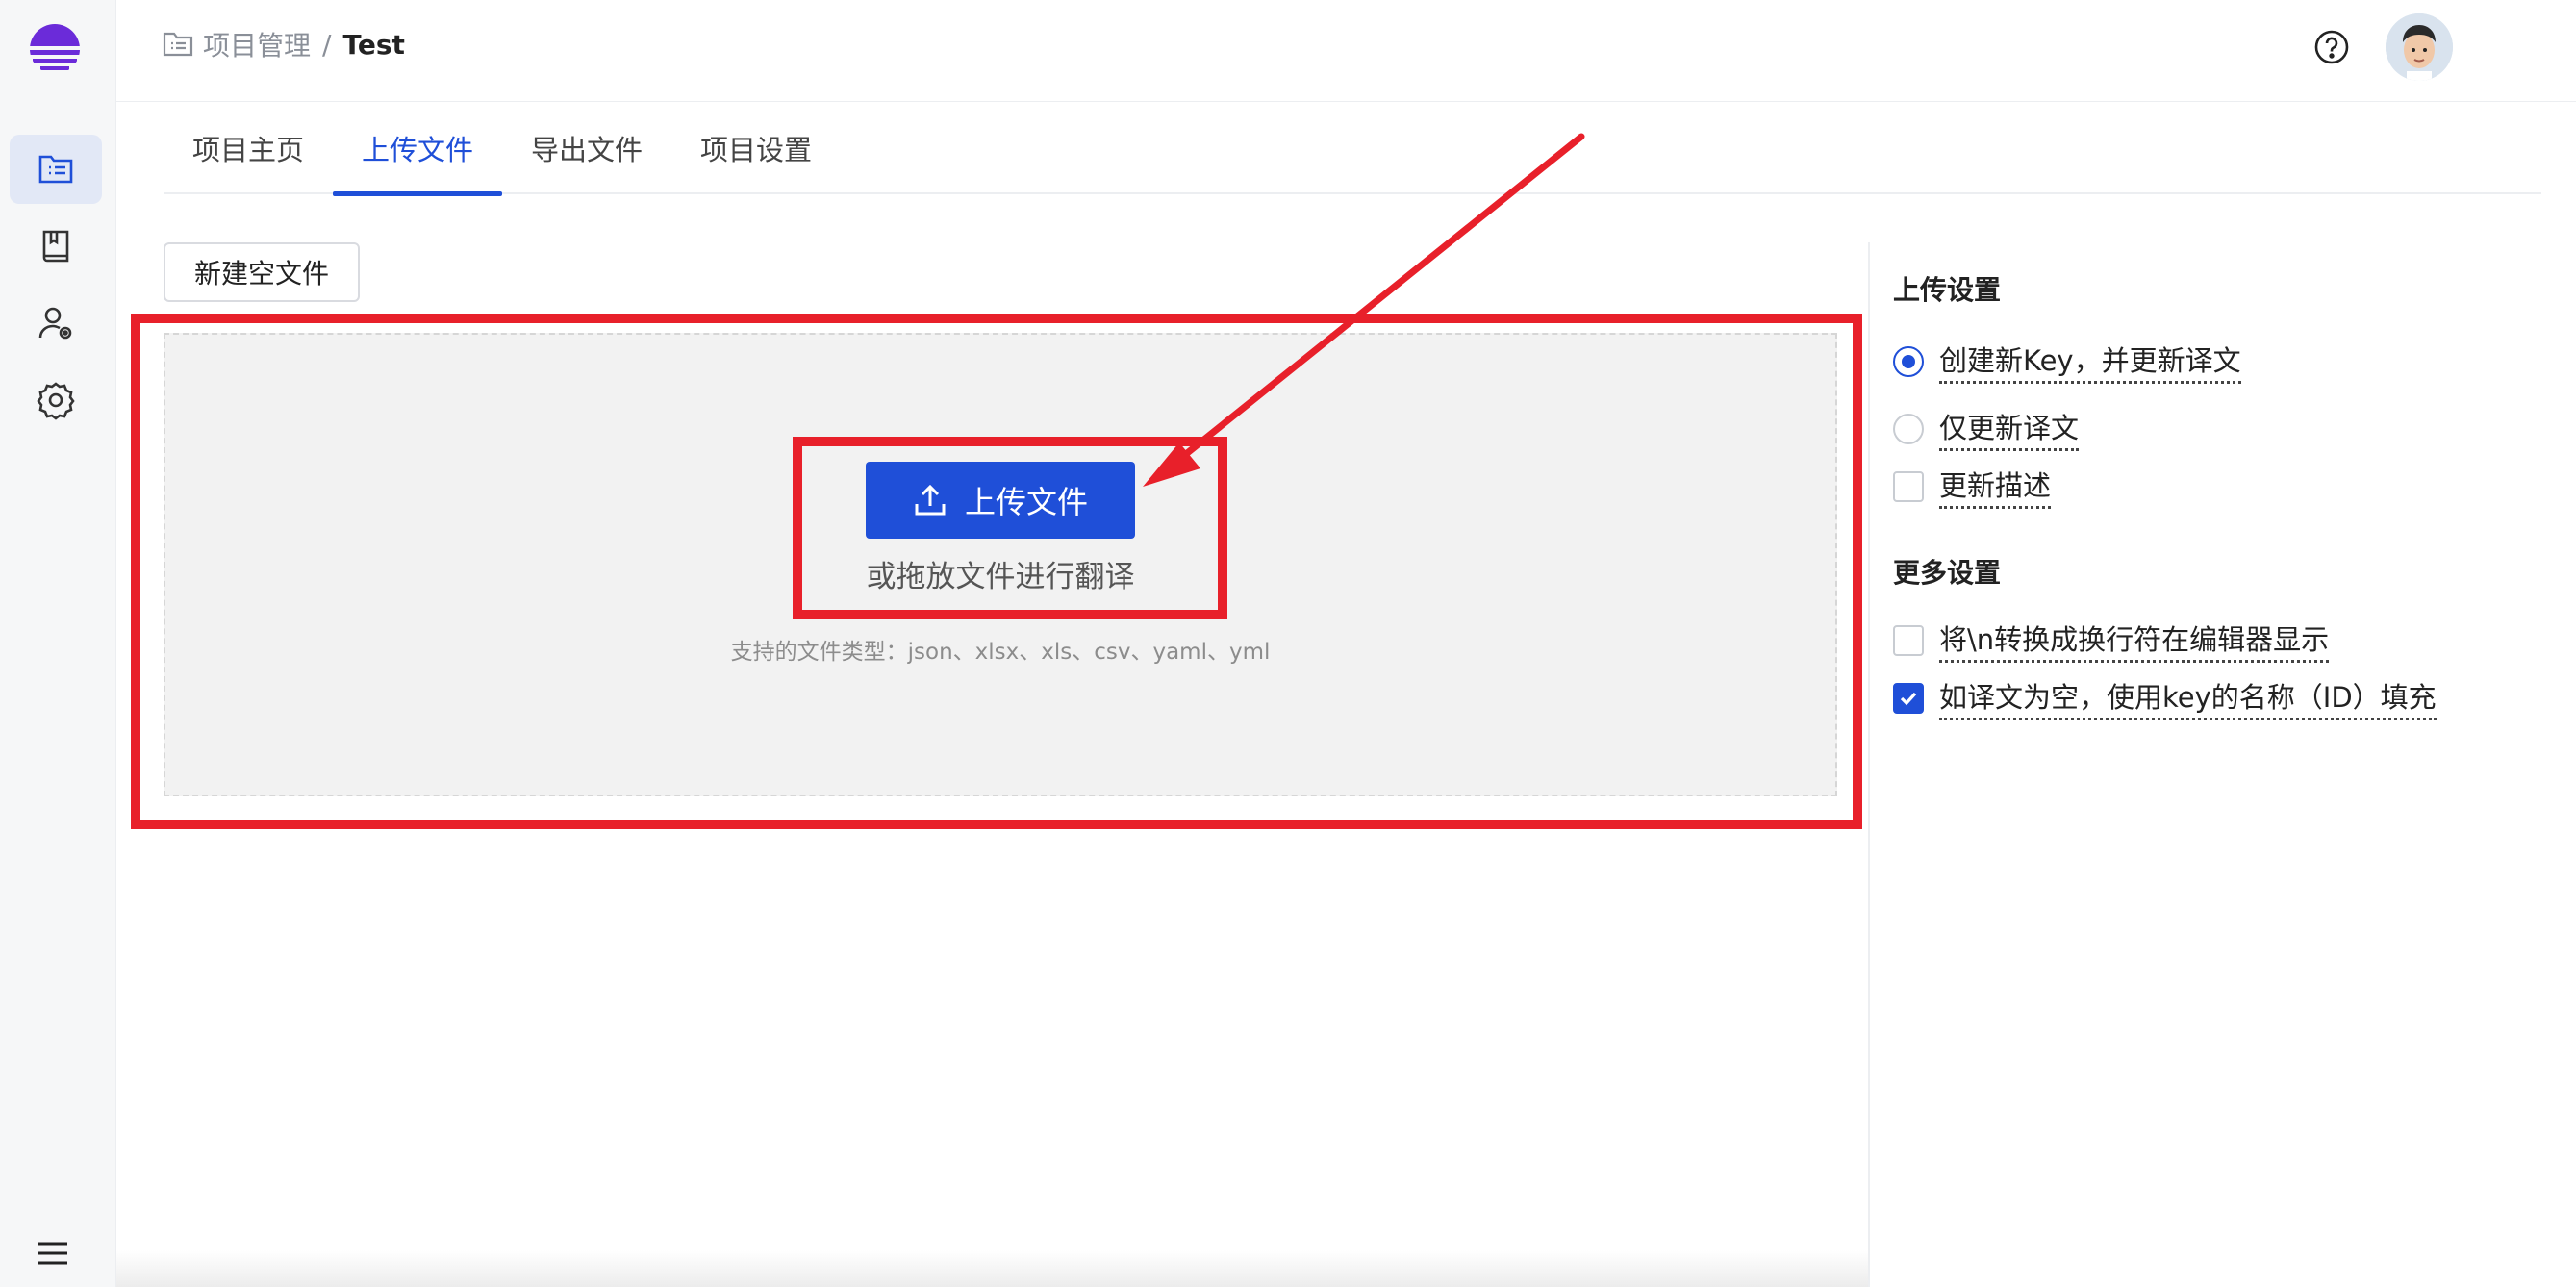 Image resolution: width=2576 pixels, height=1287 pixels. Describe the element at coordinates (1909, 429) in the screenshot. I see `radio-unchecked` at that location.